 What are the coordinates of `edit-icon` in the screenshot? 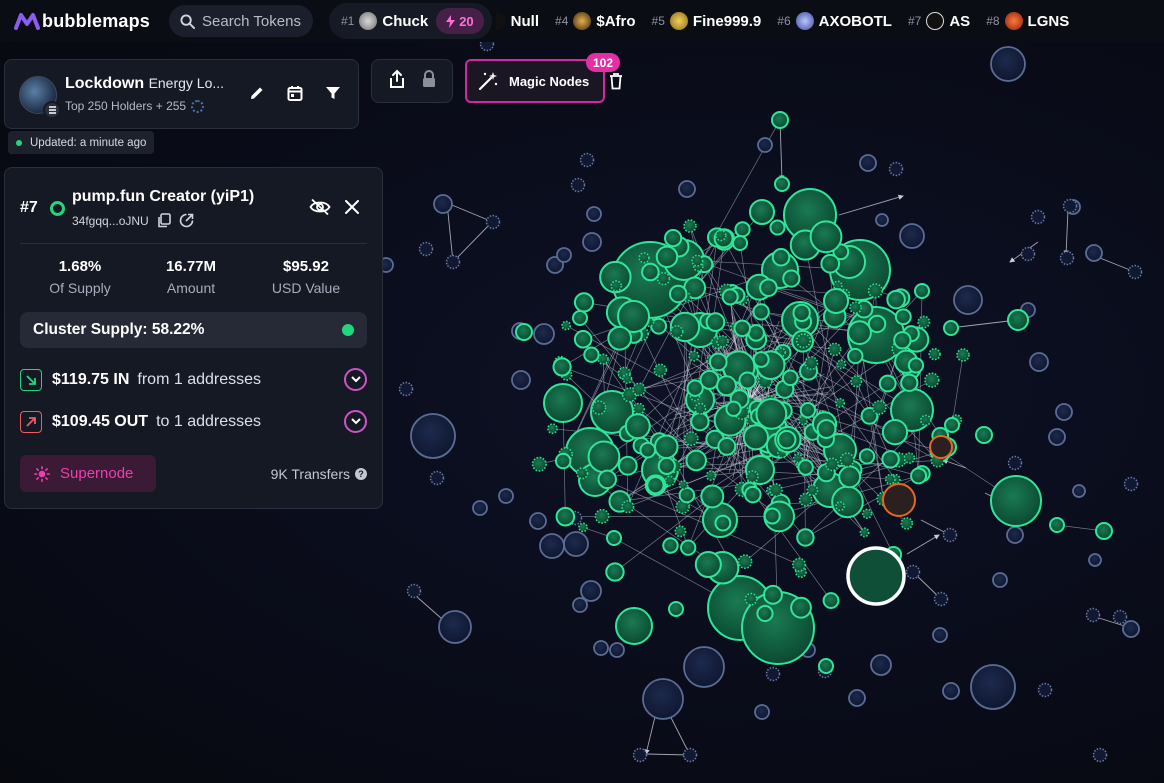 It's located at (257, 93).